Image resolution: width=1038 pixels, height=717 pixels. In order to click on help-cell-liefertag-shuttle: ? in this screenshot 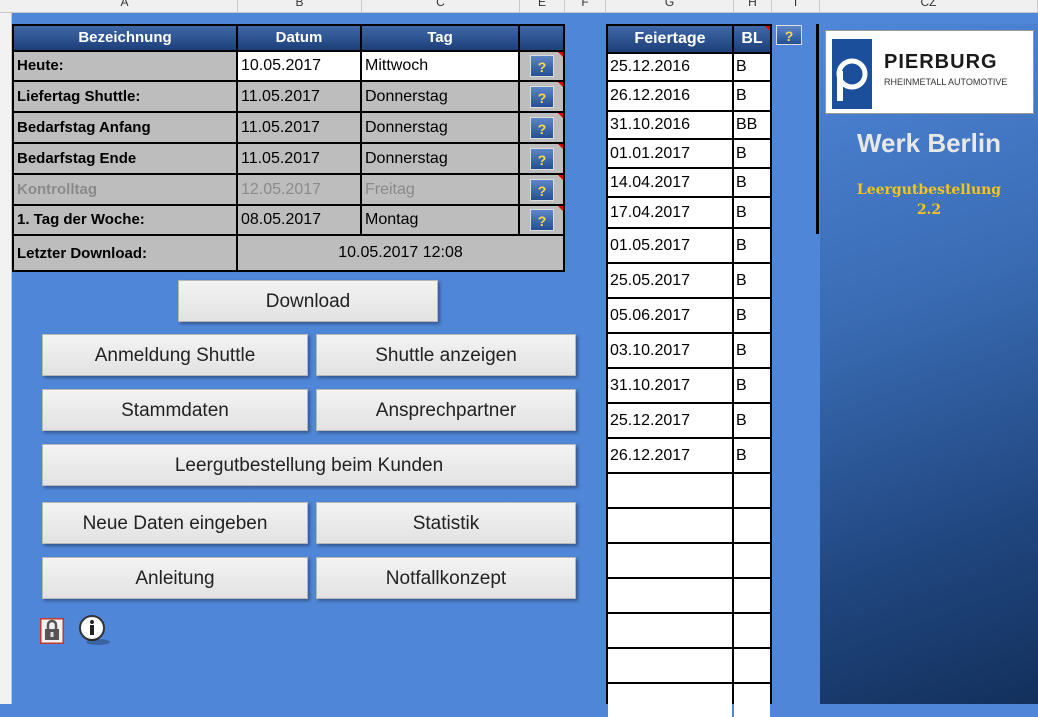, I will do `click(541, 96)`.